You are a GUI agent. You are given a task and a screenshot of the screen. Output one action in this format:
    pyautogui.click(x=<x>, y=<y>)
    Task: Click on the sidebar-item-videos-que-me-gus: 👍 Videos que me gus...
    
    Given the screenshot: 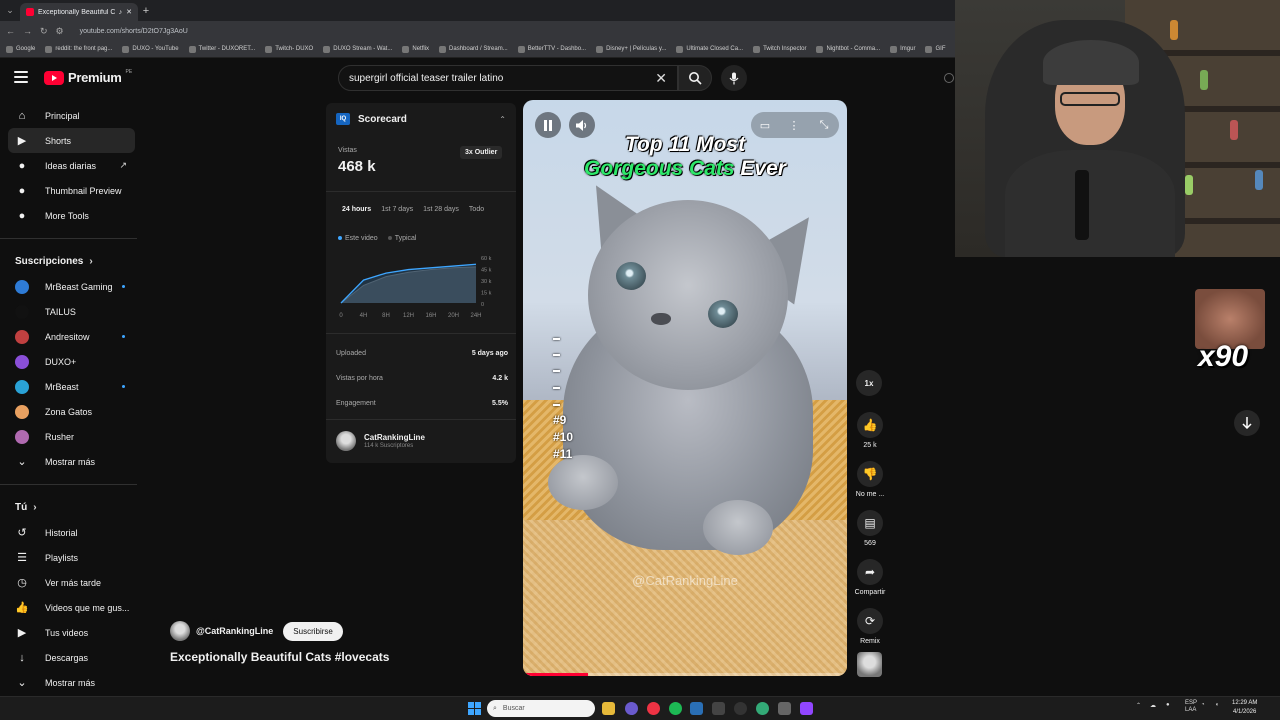 What is the action you would take?
    pyautogui.click(x=72, y=607)
    